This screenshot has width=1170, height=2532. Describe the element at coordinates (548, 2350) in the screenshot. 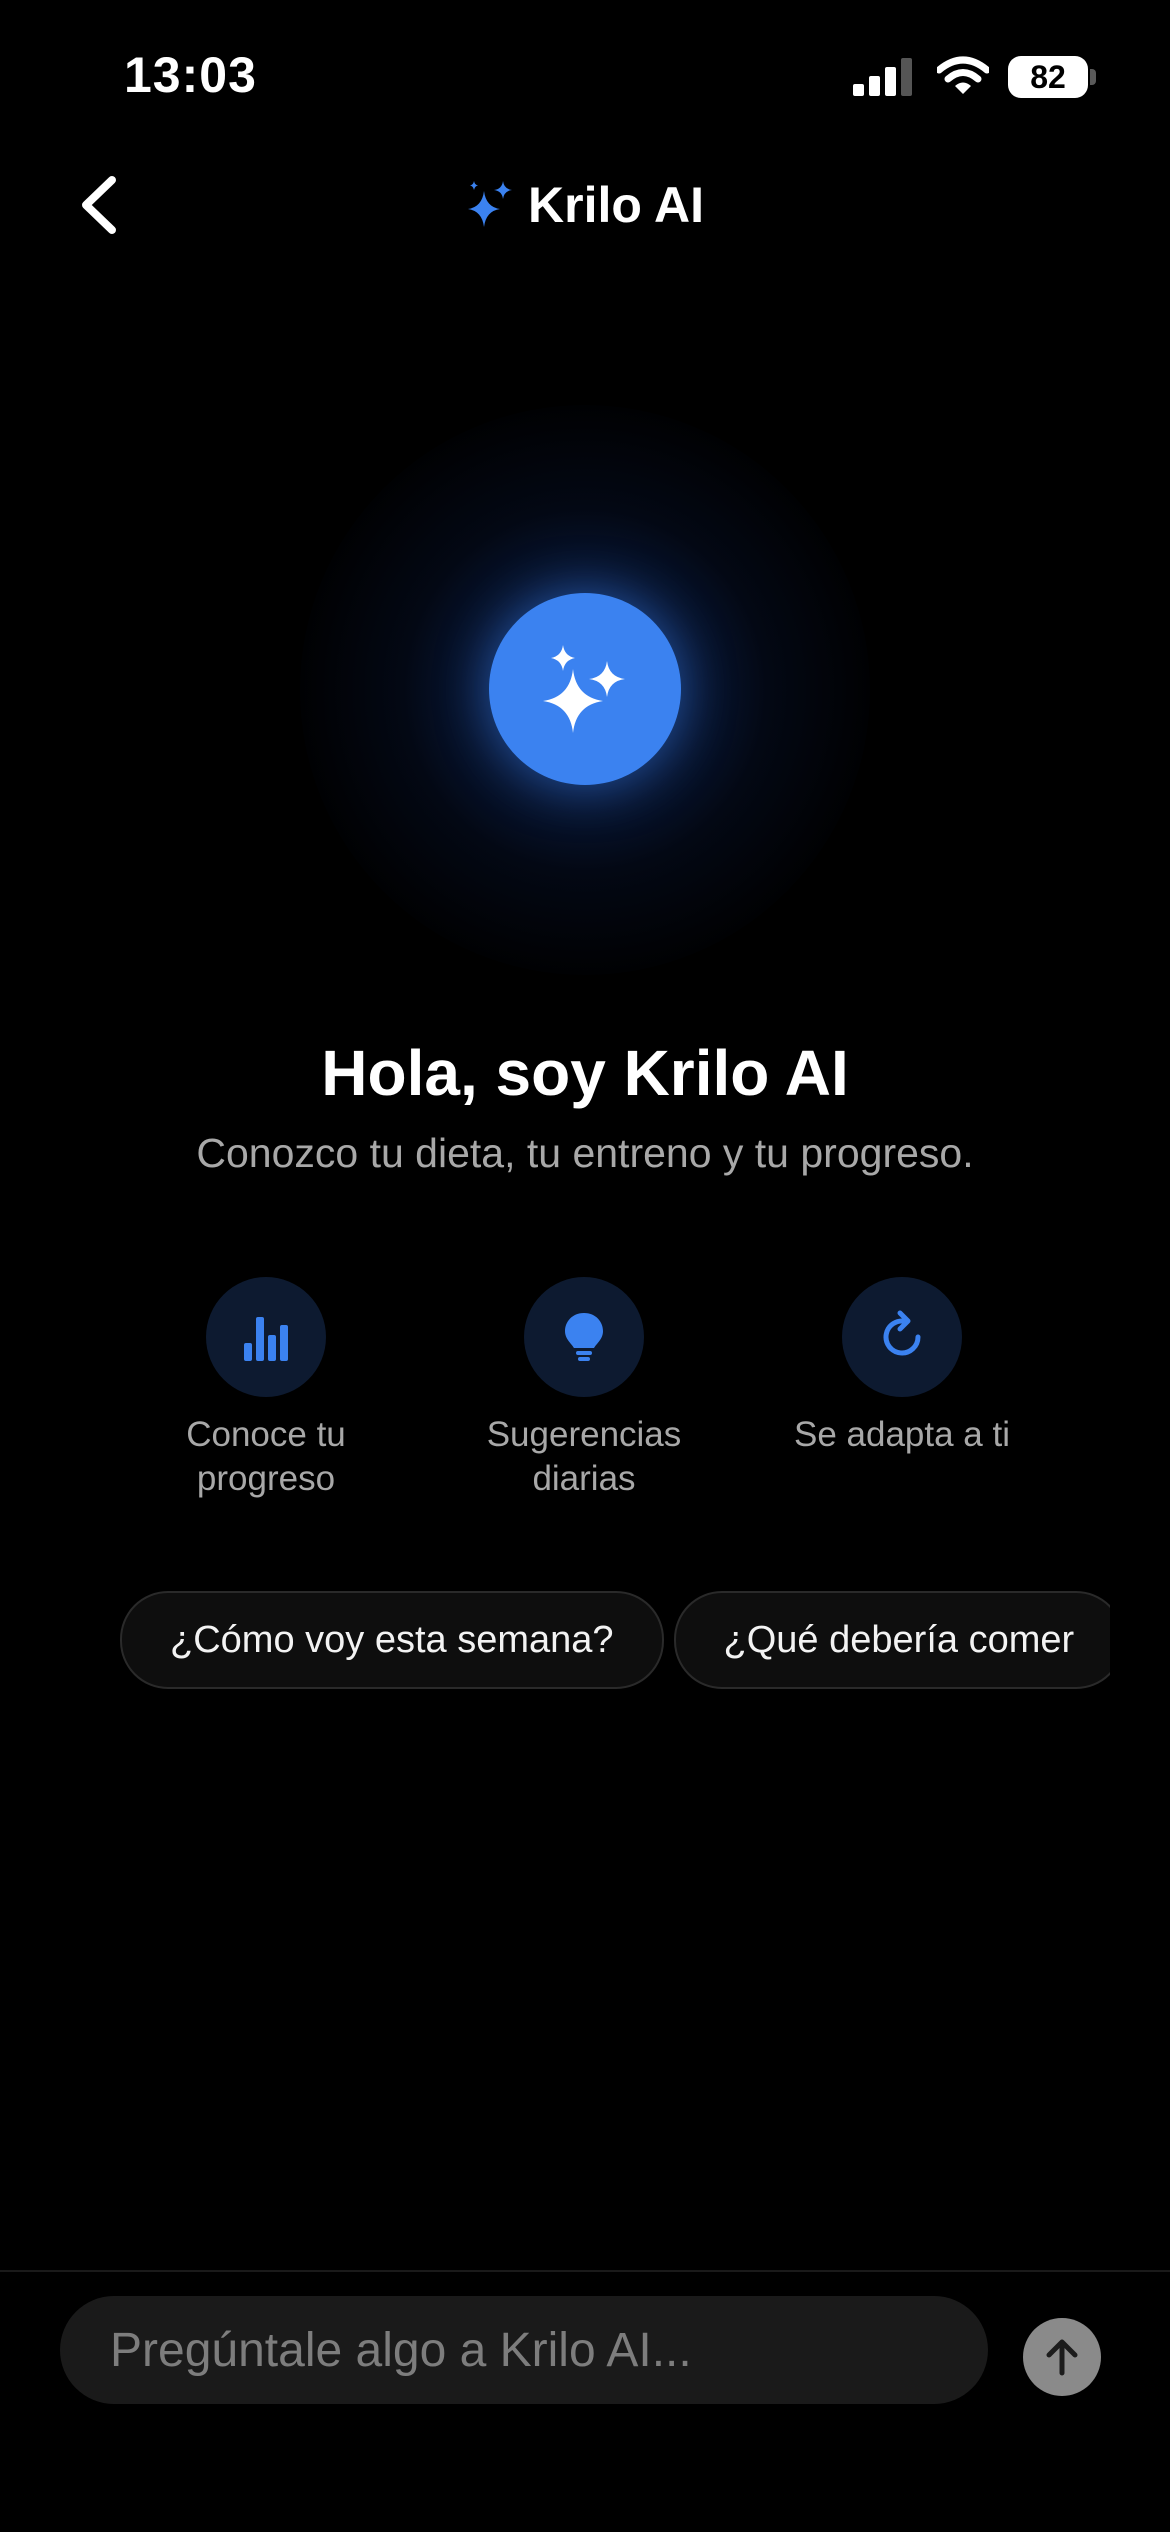

I see `message-input` at that location.